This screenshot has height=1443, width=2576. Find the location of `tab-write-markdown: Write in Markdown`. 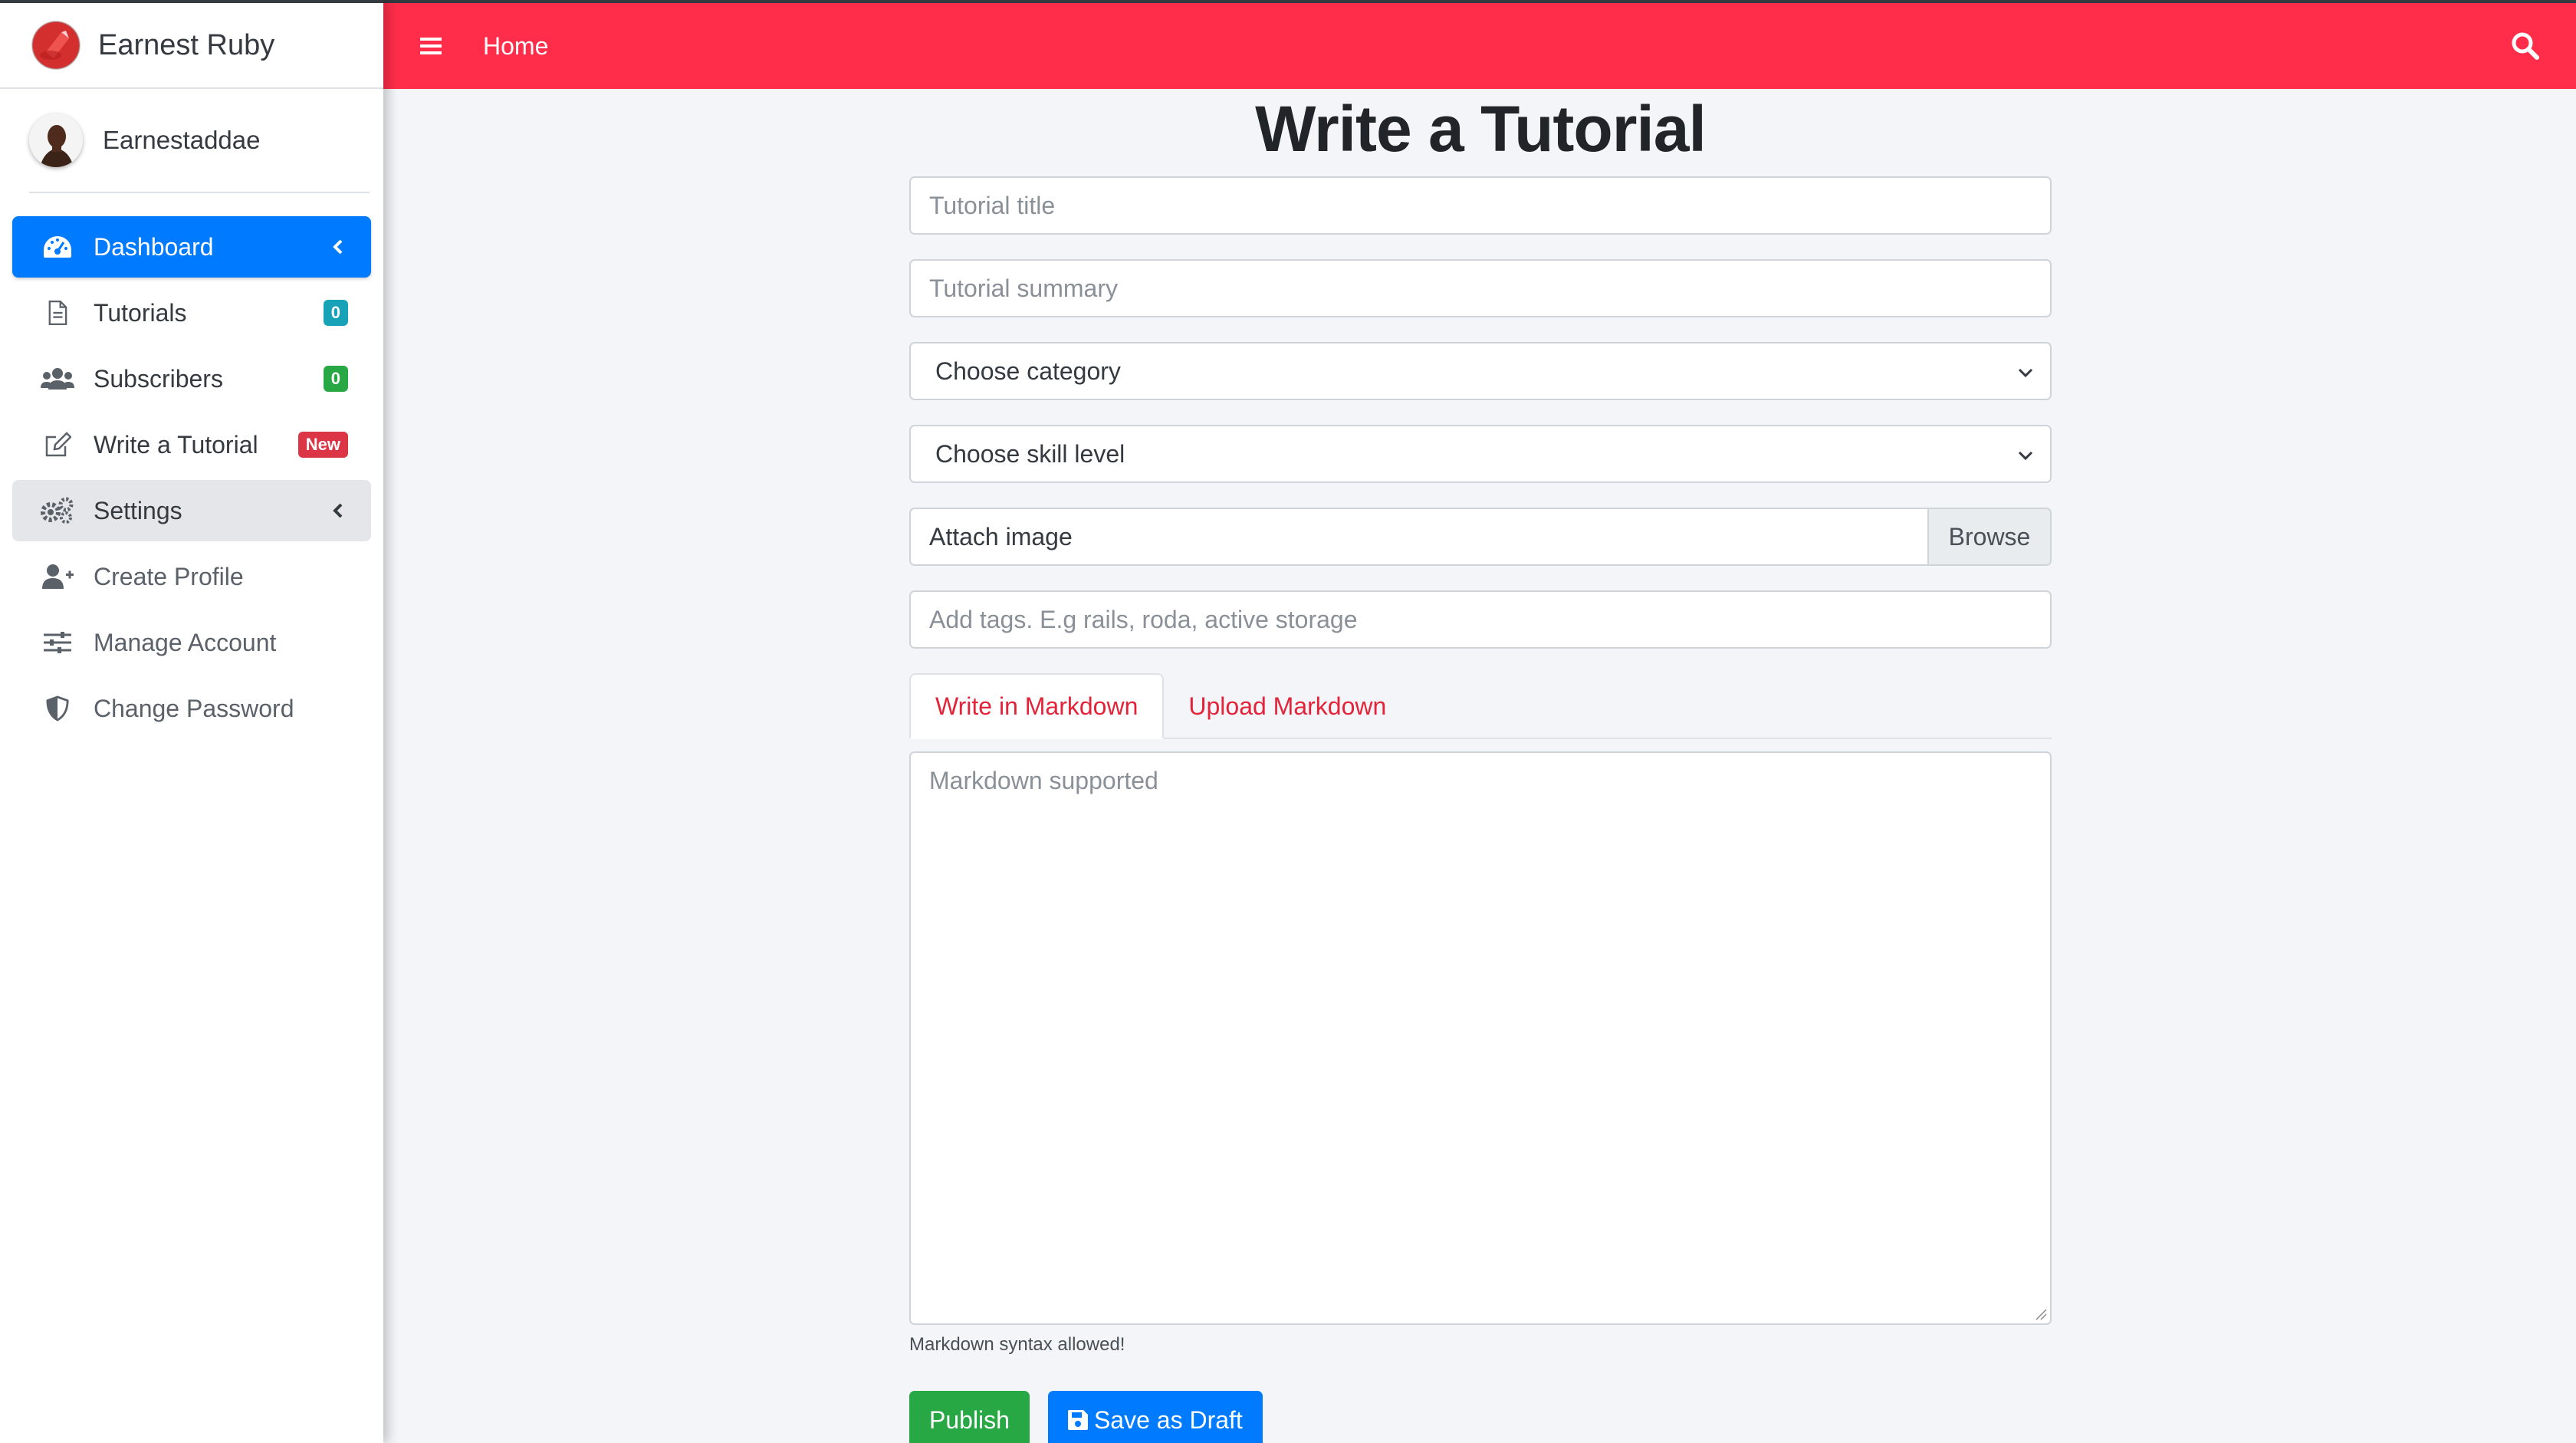

tab-write-markdown: Write in Markdown is located at coordinates (1037, 706).